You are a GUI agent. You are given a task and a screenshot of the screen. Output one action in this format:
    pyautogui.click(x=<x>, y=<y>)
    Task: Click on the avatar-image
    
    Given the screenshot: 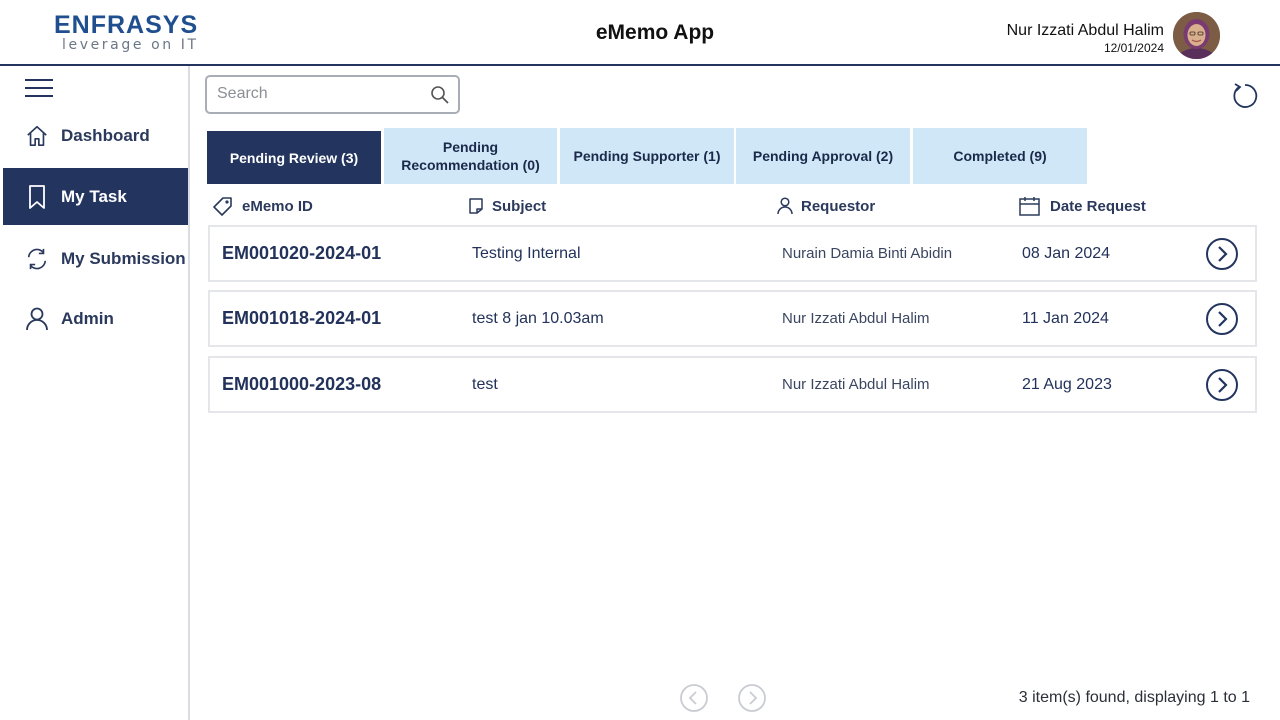 What is the action you would take?
    pyautogui.click(x=1196, y=35)
    